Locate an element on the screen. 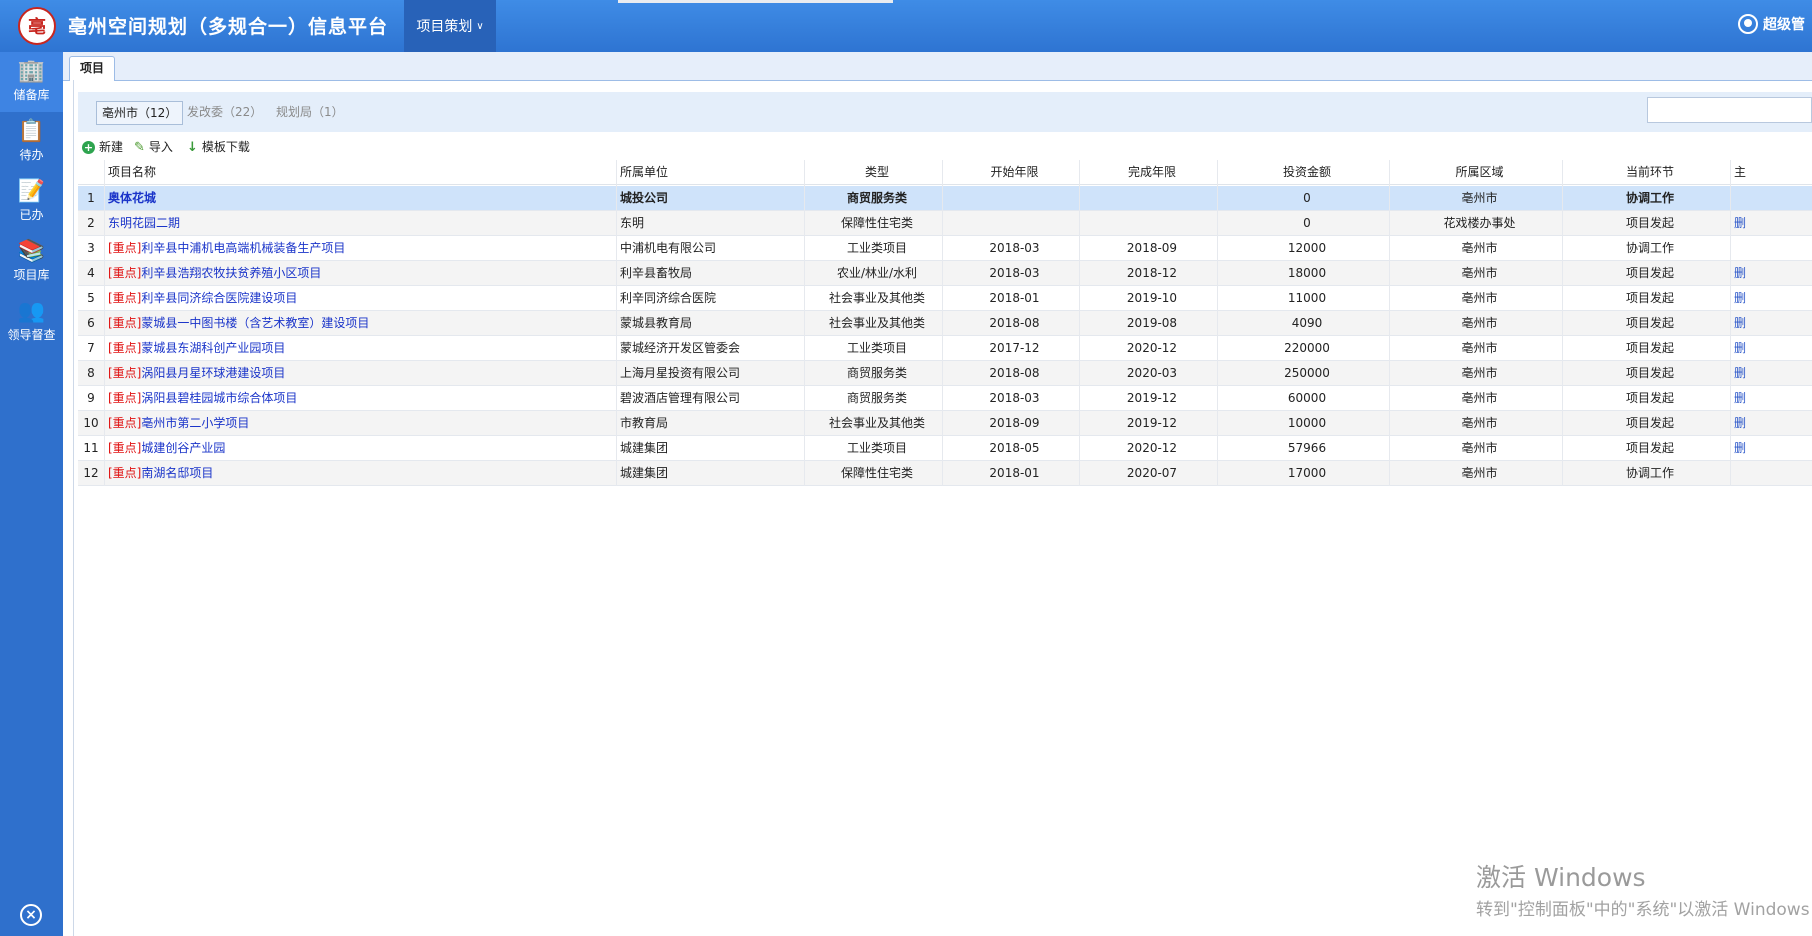  column-header: 类型 is located at coordinates (877, 172).